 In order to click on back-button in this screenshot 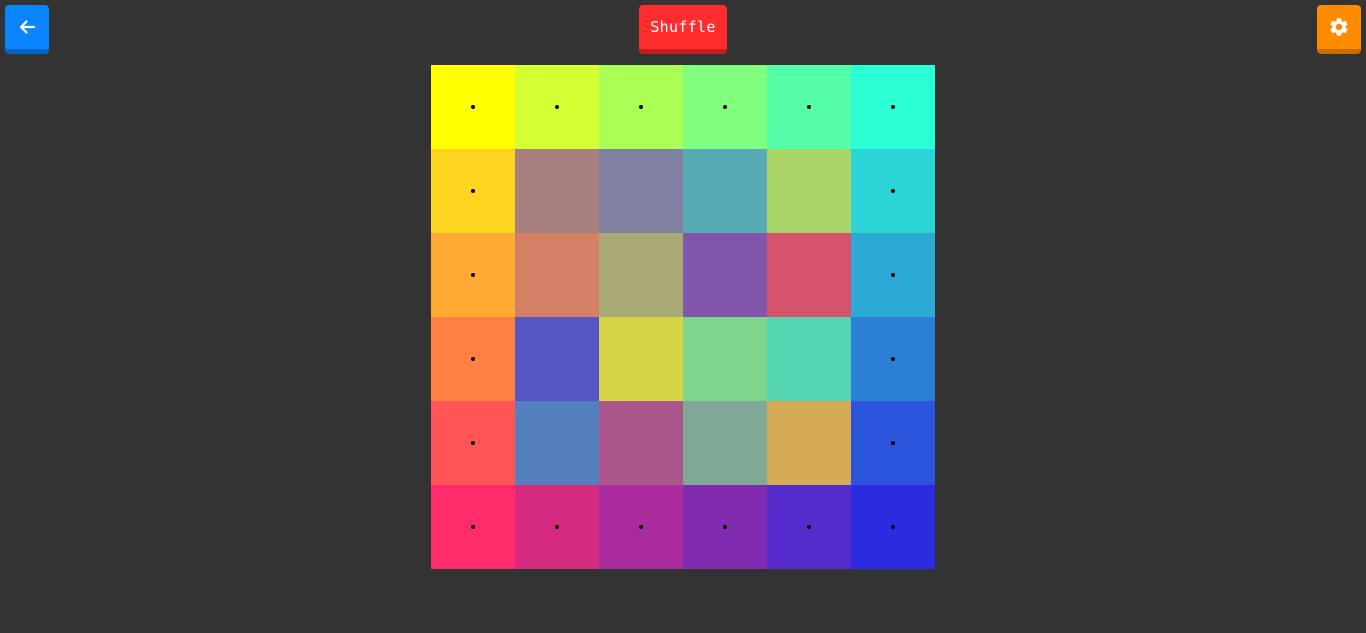, I will do `click(27, 29)`.